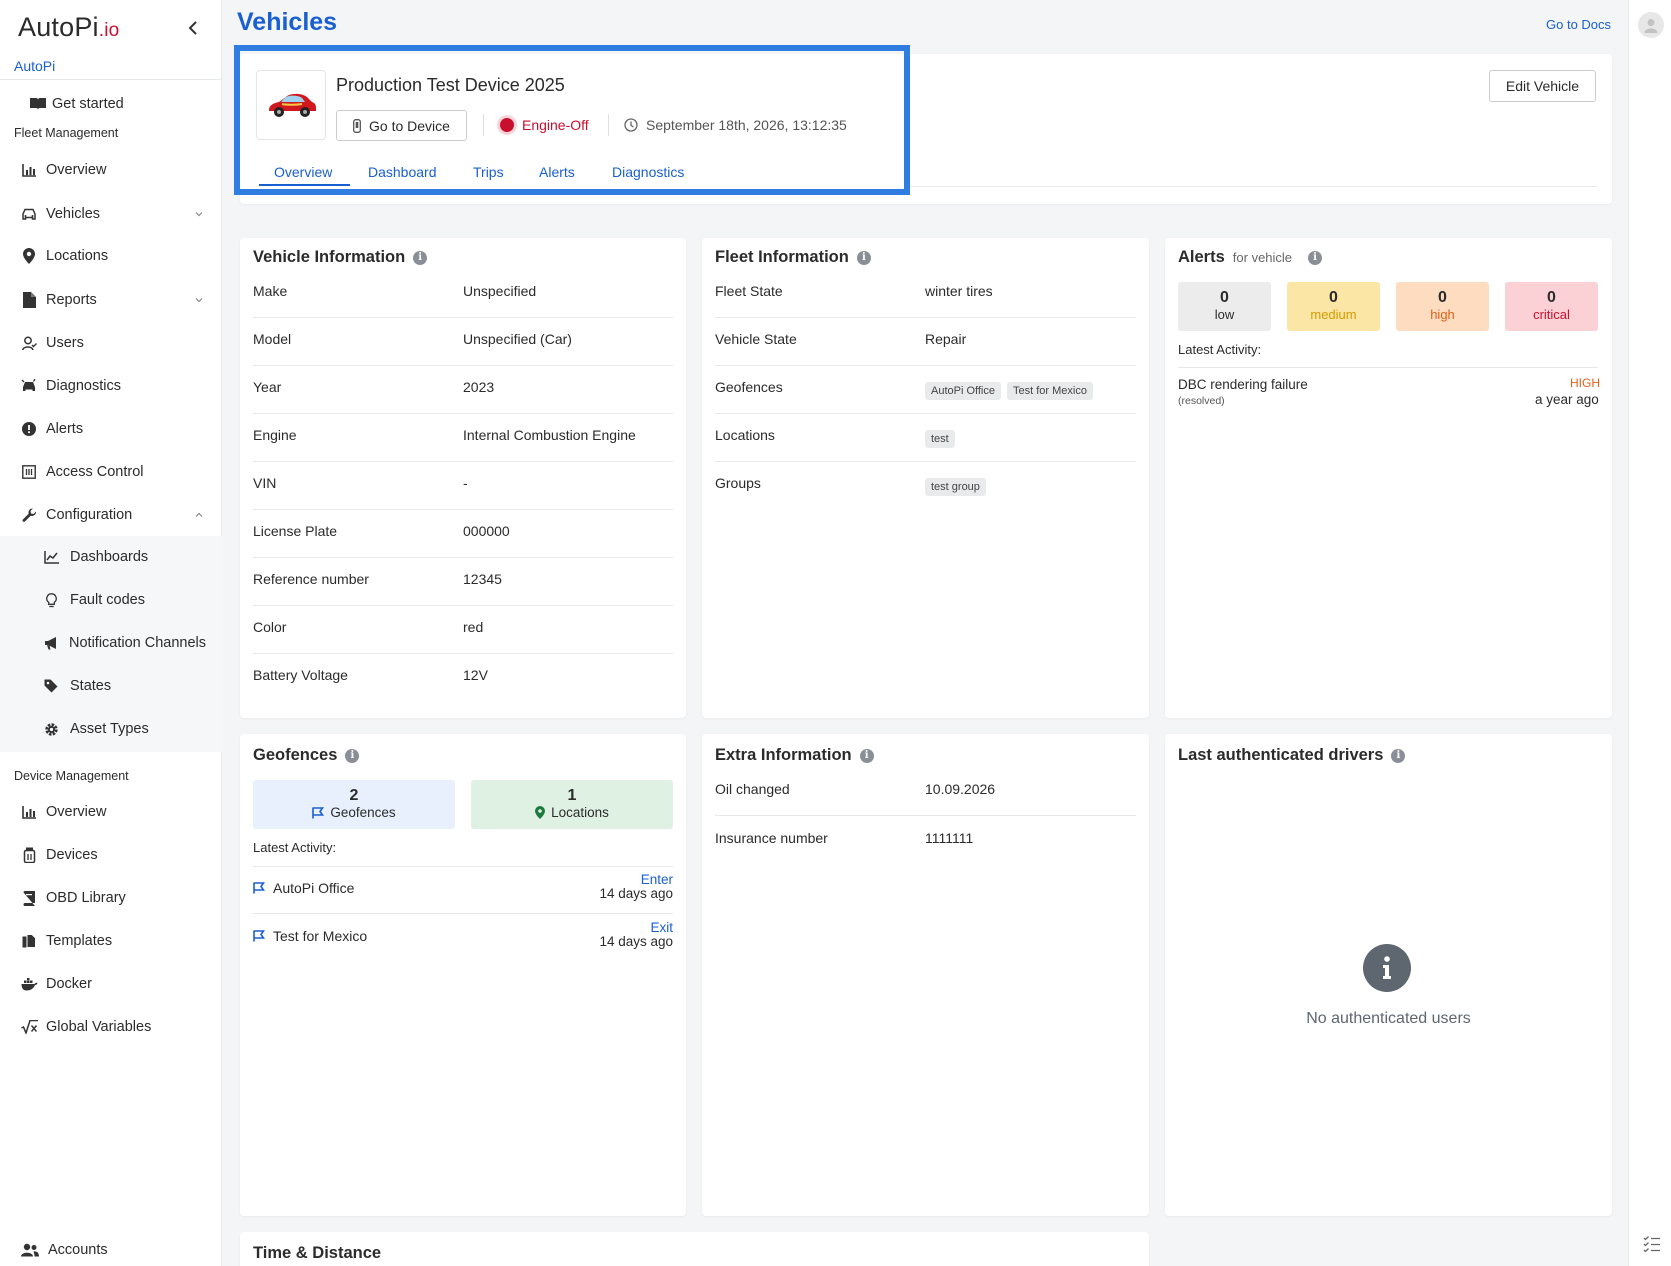  What do you see at coordinates (199, 214) in the screenshot?
I see `chevron-down-icon` at bounding box center [199, 214].